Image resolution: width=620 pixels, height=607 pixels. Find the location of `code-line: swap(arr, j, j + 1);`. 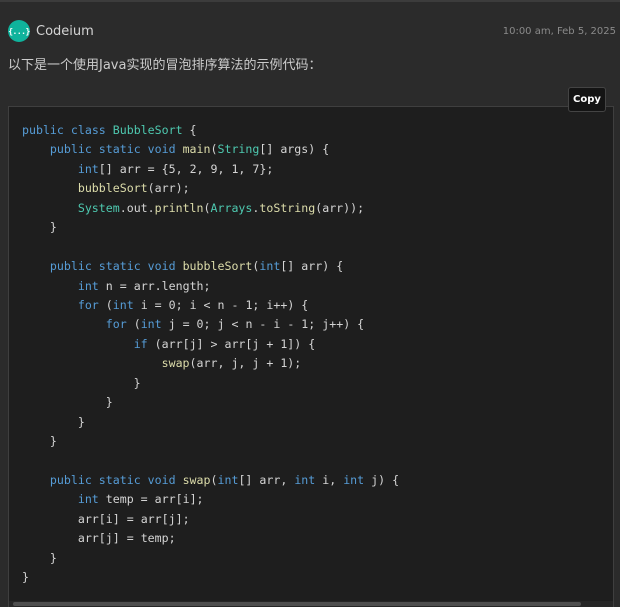

code-line: swap(arr, j, j + 1); is located at coordinates (231, 363).